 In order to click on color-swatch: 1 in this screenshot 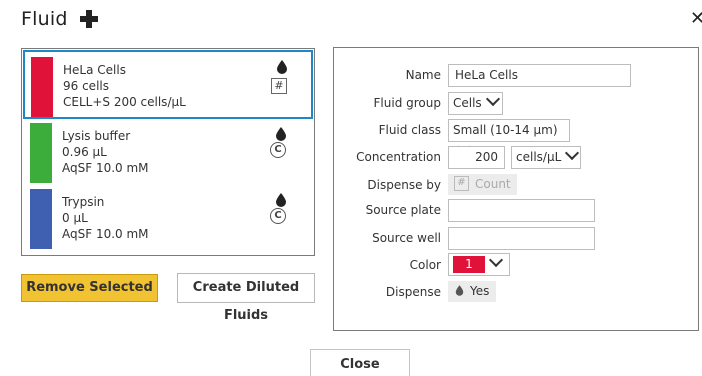, I will do `click(469, 264)`.